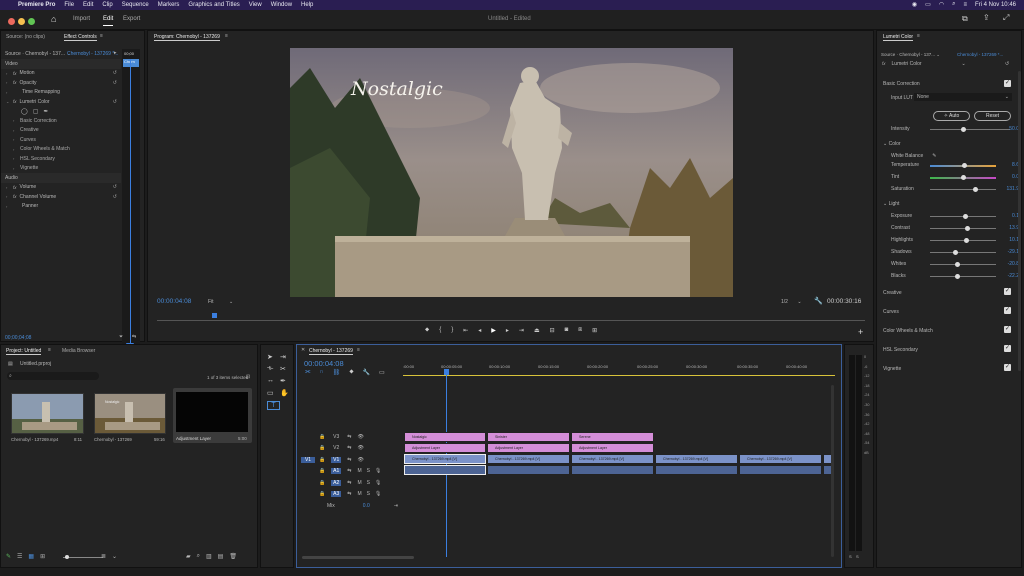 This screenshot has height=576, width=1024. Describe the element at coordinates (552, 330) in the screenshot. I see `extract-icon: ⊟` at that location.